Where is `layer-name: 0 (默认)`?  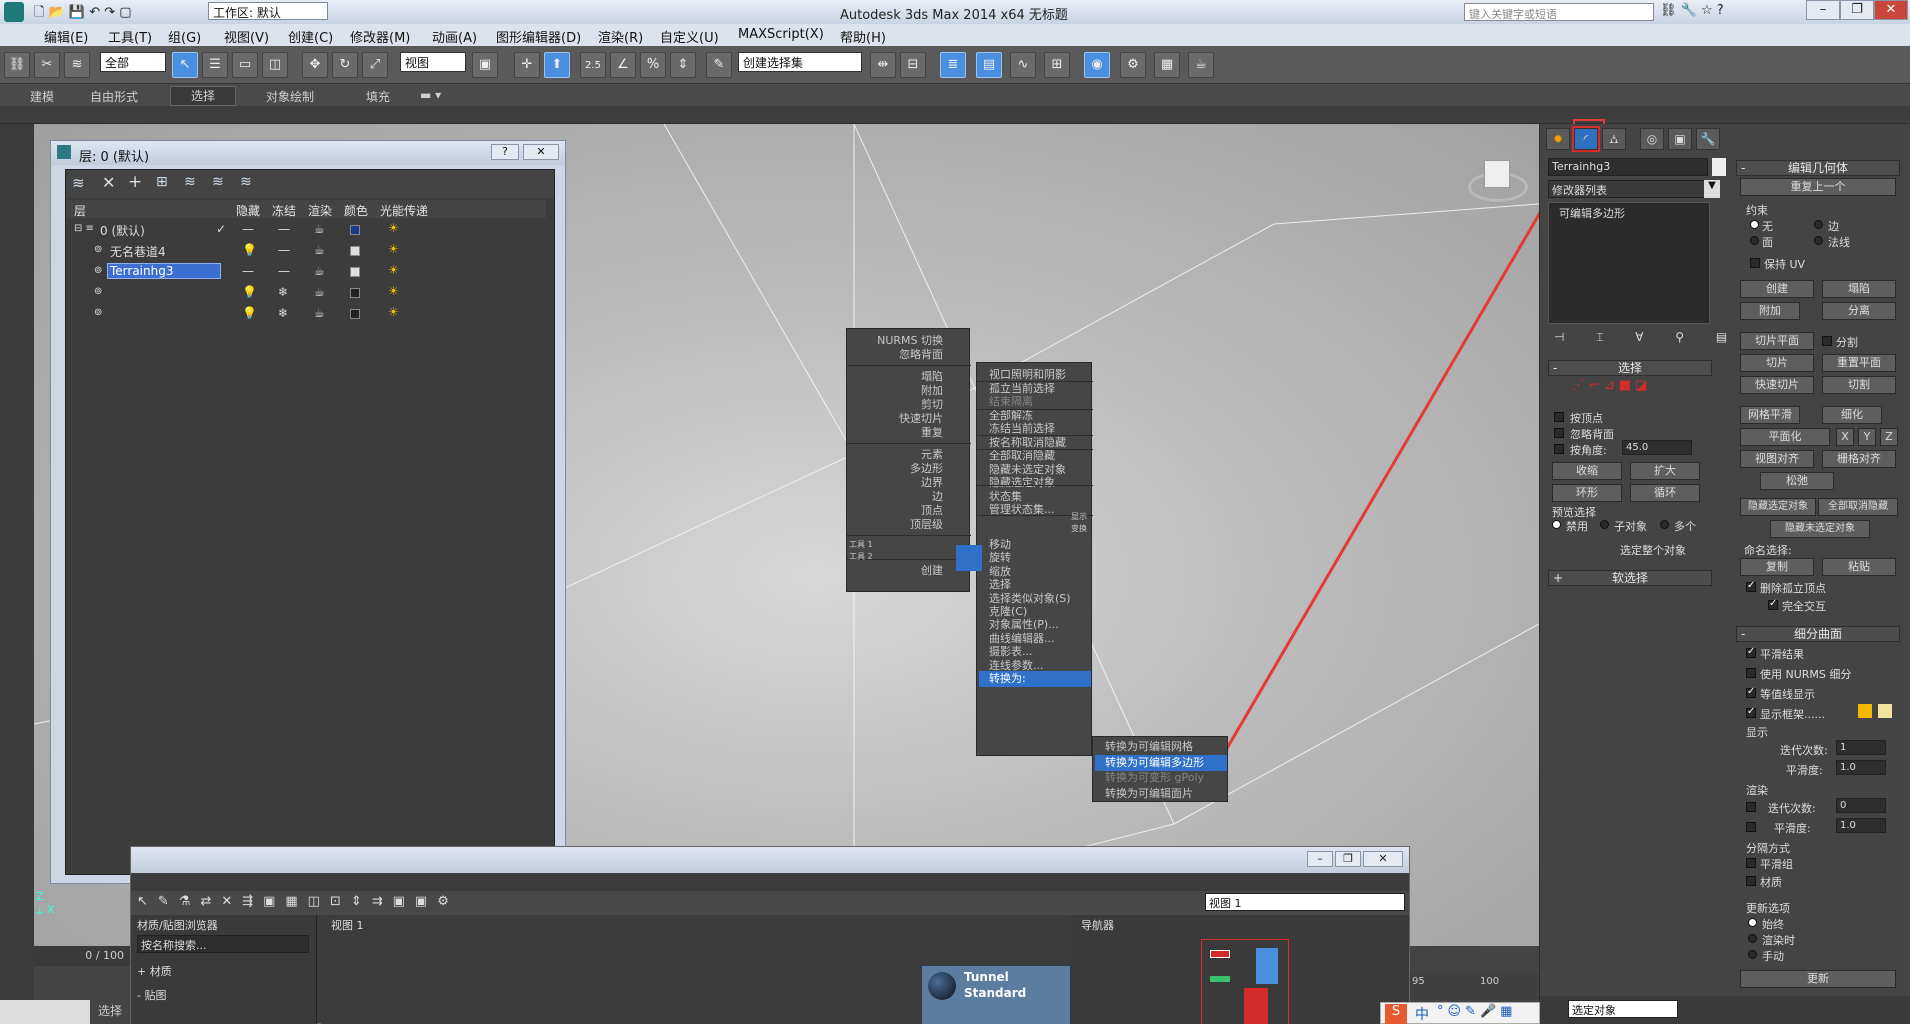 layer-name: 0 (默认) is located at coordinates (148, 230).